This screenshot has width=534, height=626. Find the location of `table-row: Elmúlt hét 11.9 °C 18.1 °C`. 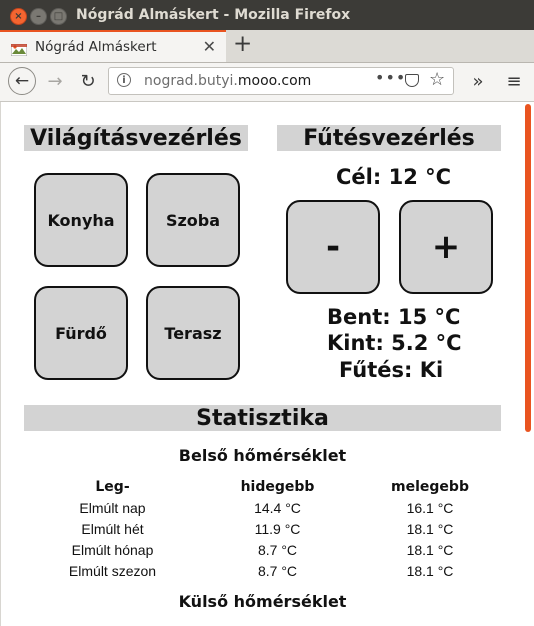

table-row: Elmúlt hét 11.9 °C 18.1 °C is located at coordinates (265, 528).